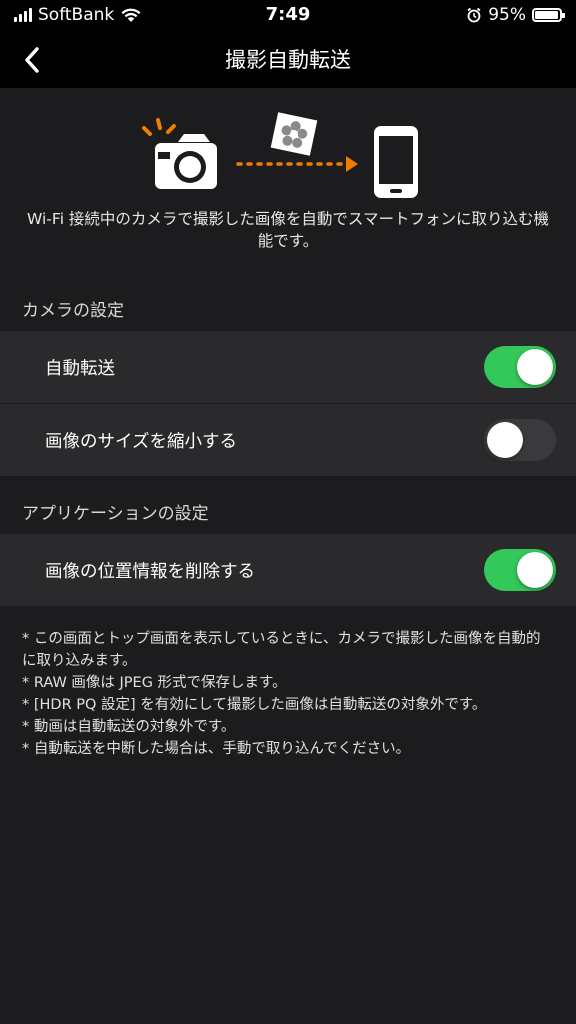 The image size is (576, 1024). I want to click on reduce-size-toggle, so click(520, 440).